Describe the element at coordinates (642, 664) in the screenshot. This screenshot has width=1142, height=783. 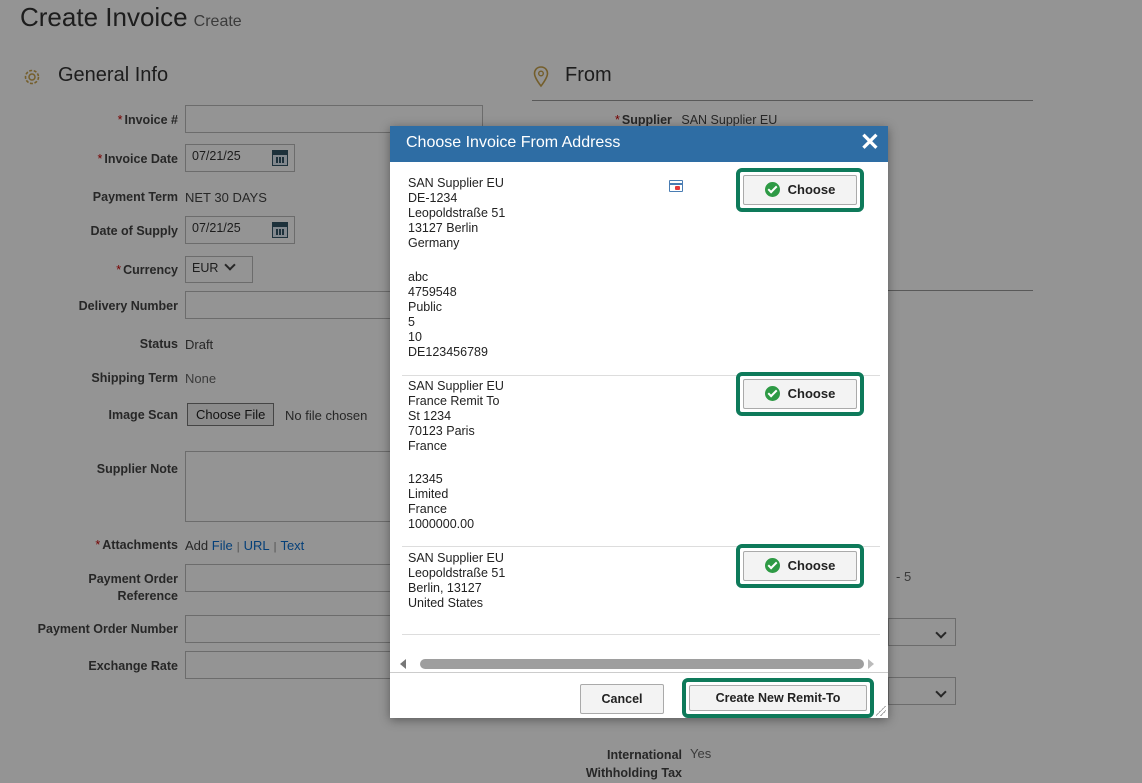
I see `scrollbar-thumb` at that location.